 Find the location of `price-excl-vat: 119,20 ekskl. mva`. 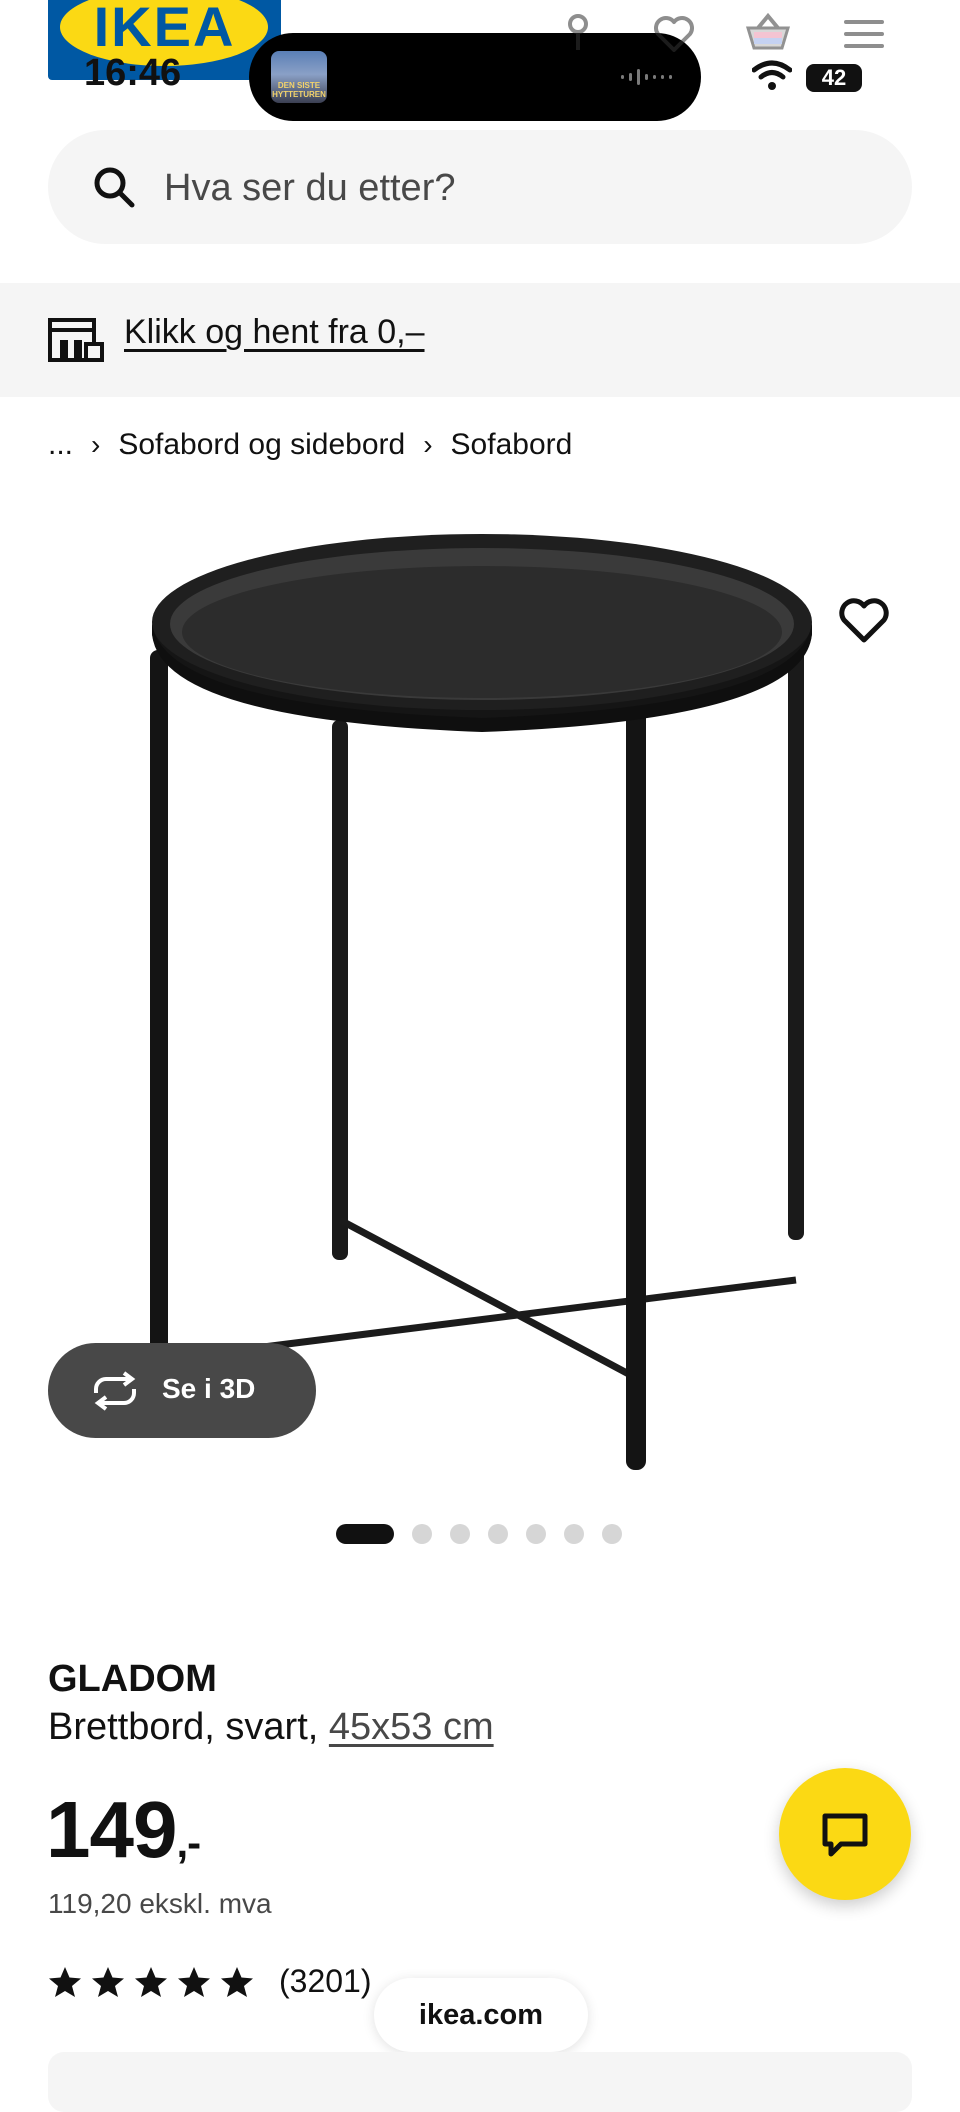

price-excl-vat: 119,20 ekskl. mva is located at coordinates (160, 1903).